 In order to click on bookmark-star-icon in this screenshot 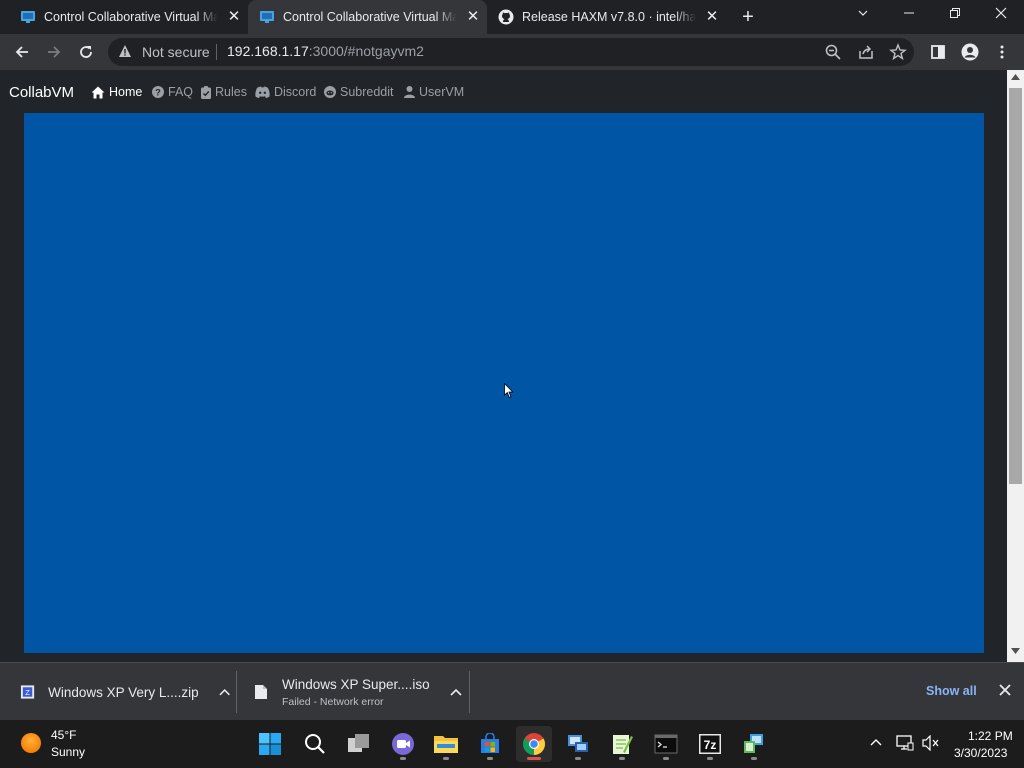, I will do `click(898, 52)`.